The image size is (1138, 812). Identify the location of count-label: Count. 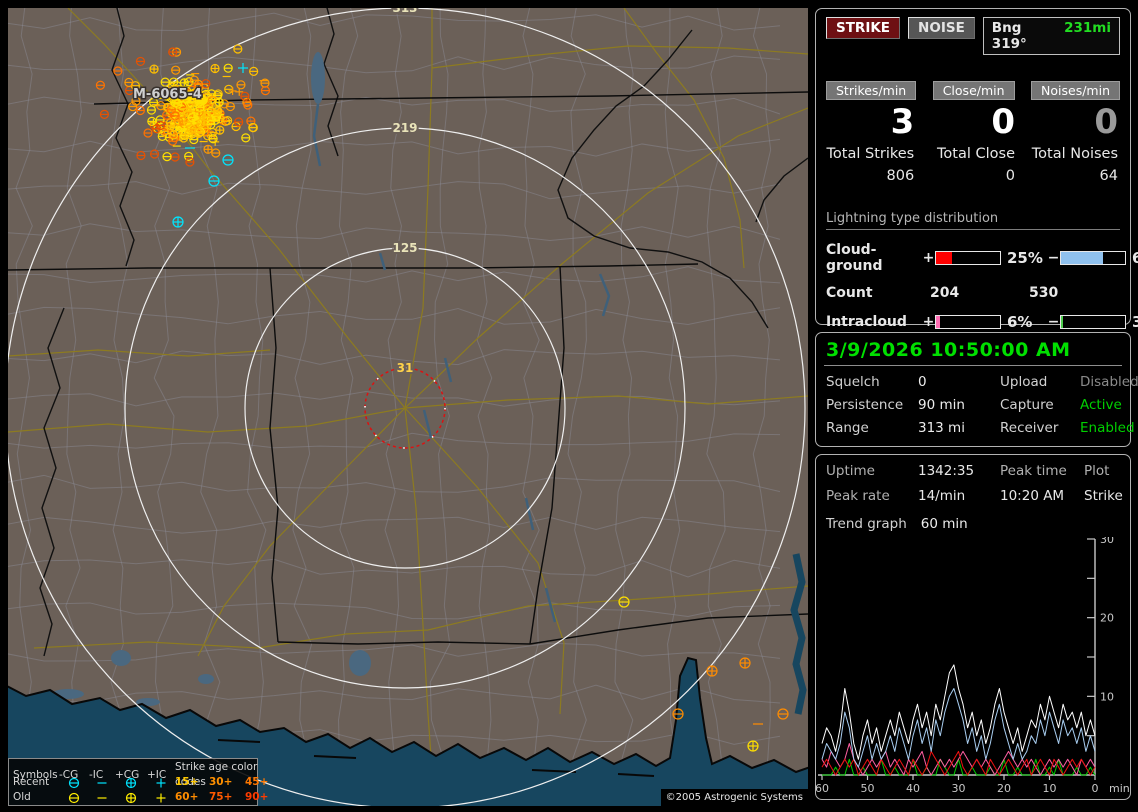
(849, 293).